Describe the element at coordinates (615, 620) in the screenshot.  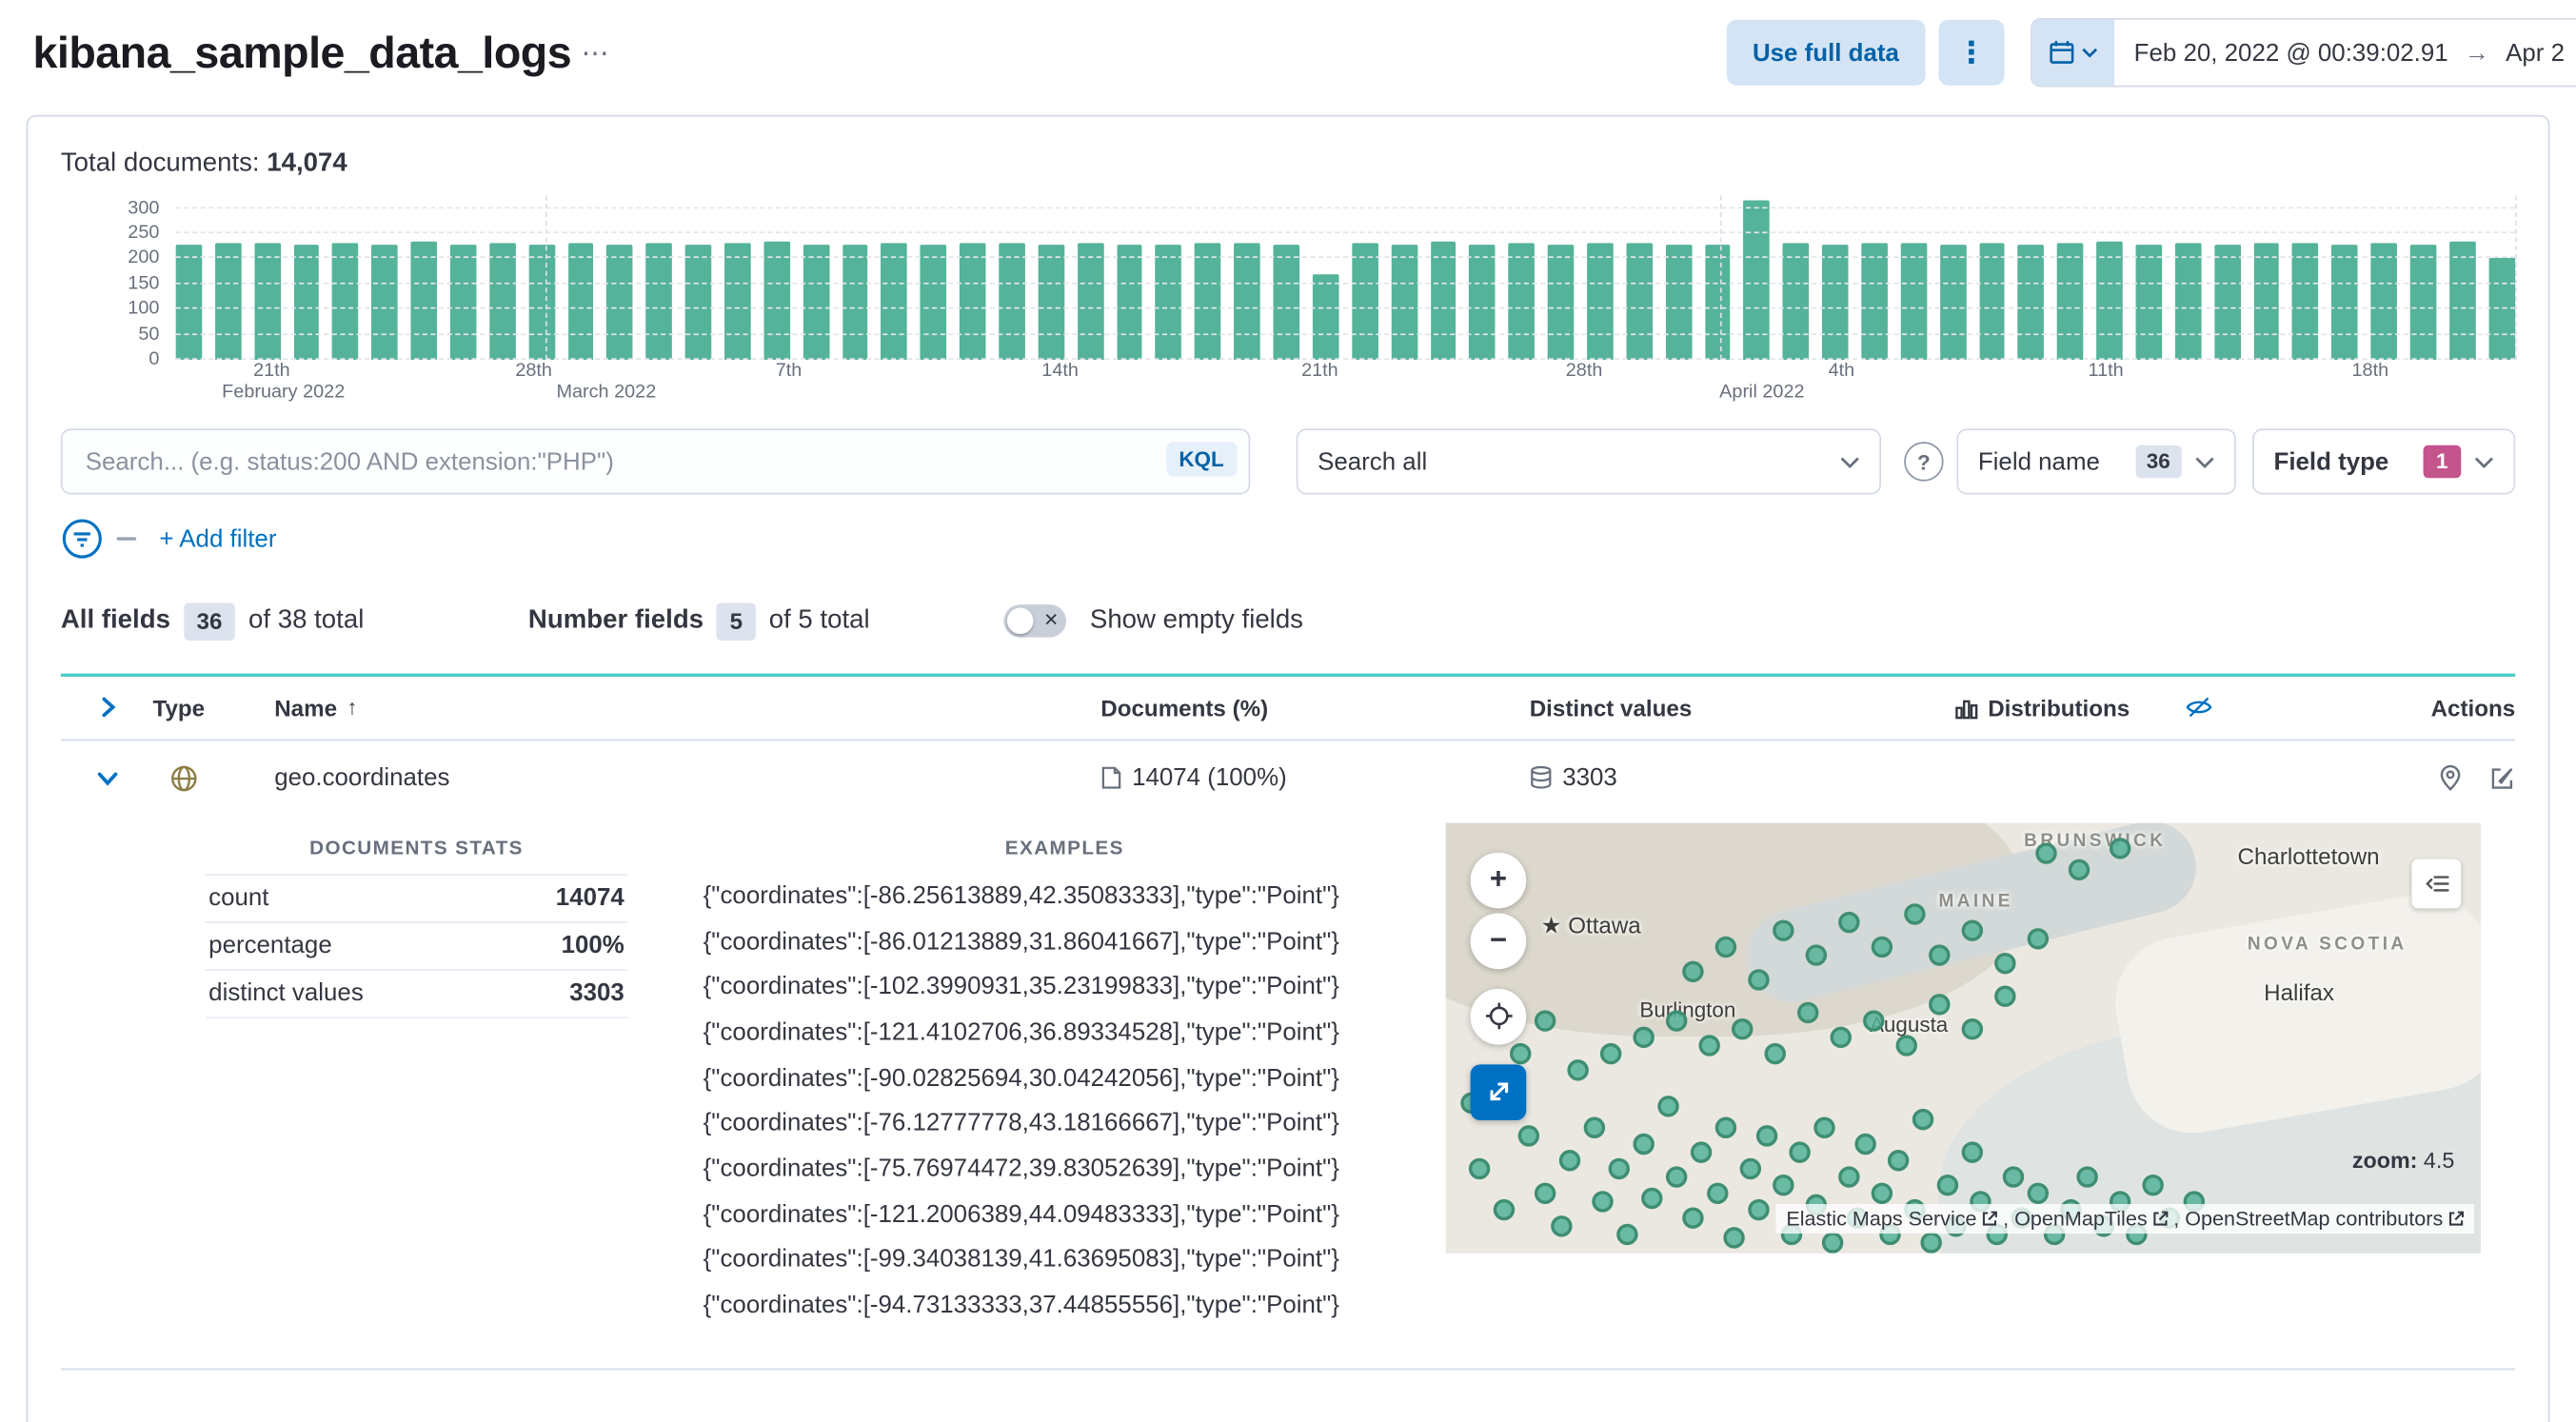
I see `number-fields-label: Number fields` at that location.